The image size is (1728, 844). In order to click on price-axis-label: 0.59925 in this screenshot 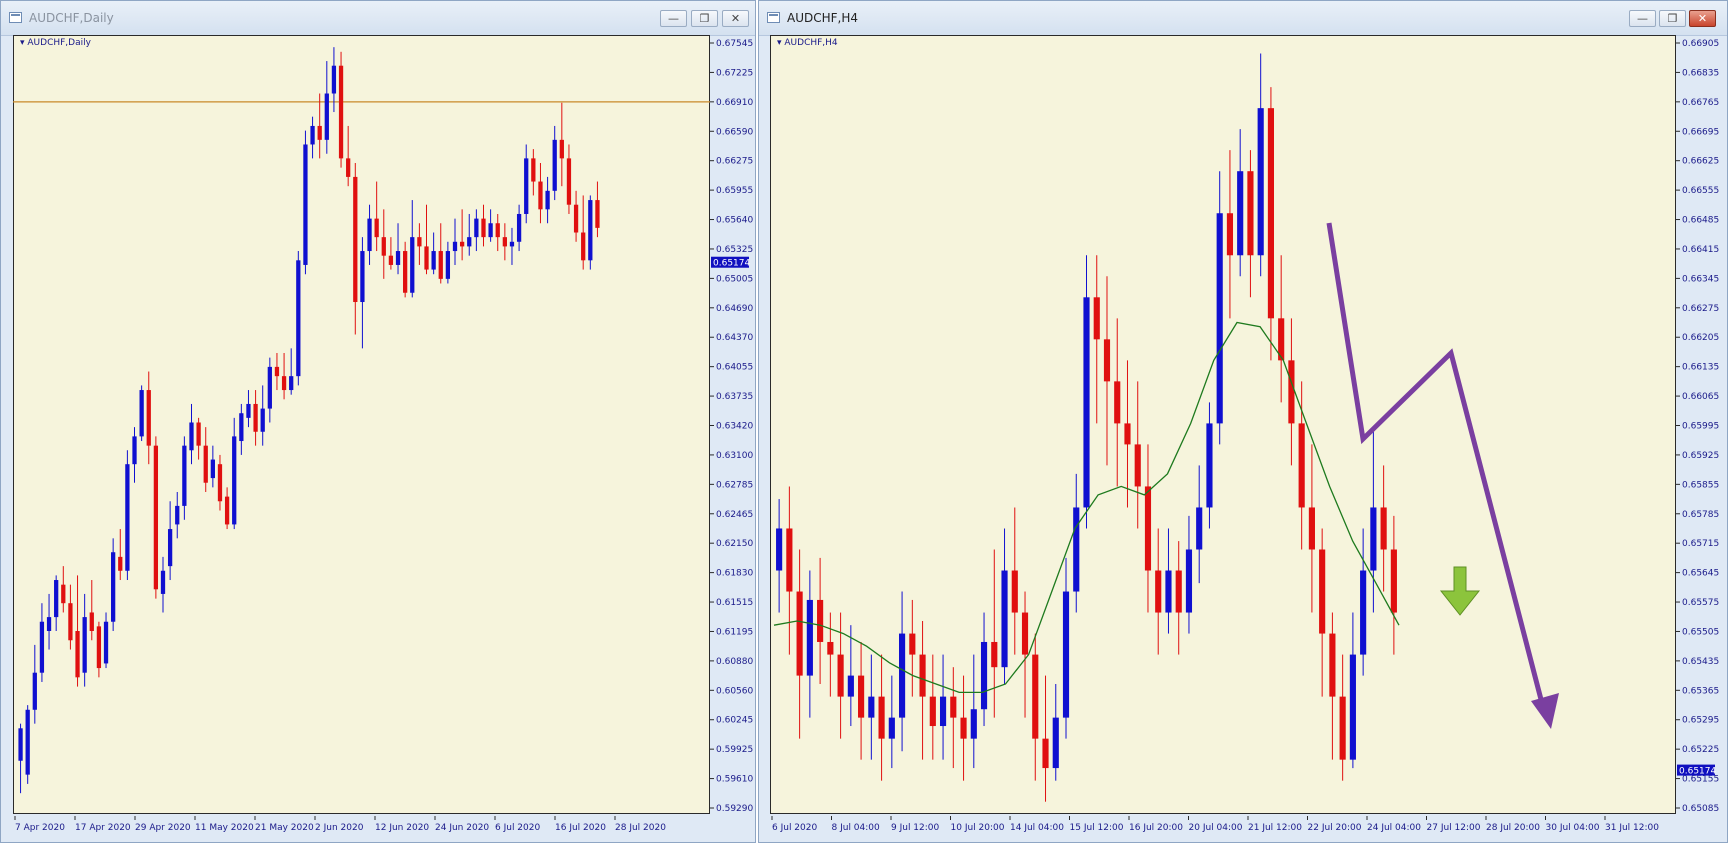, I will do `click(734, 750)`.